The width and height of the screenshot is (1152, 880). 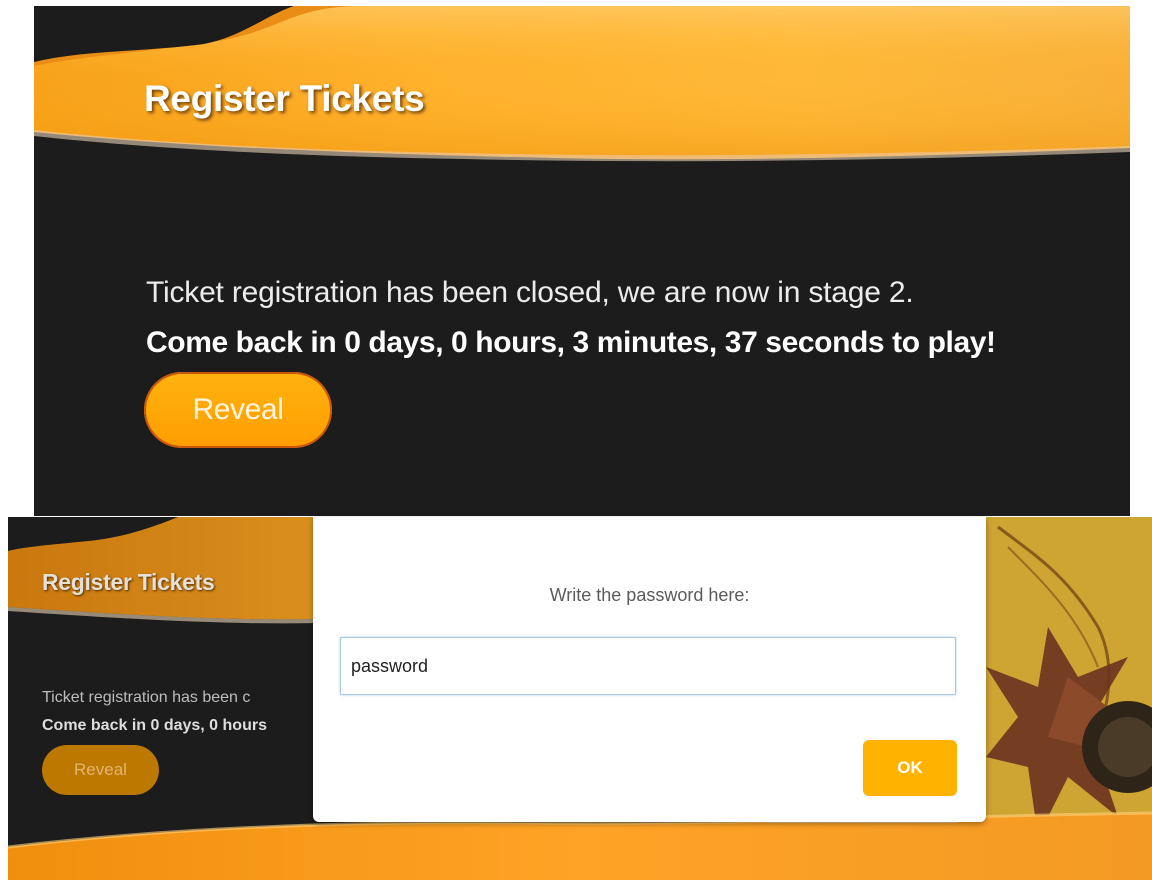 I want to click on password-input, so click(x=648, y=666).